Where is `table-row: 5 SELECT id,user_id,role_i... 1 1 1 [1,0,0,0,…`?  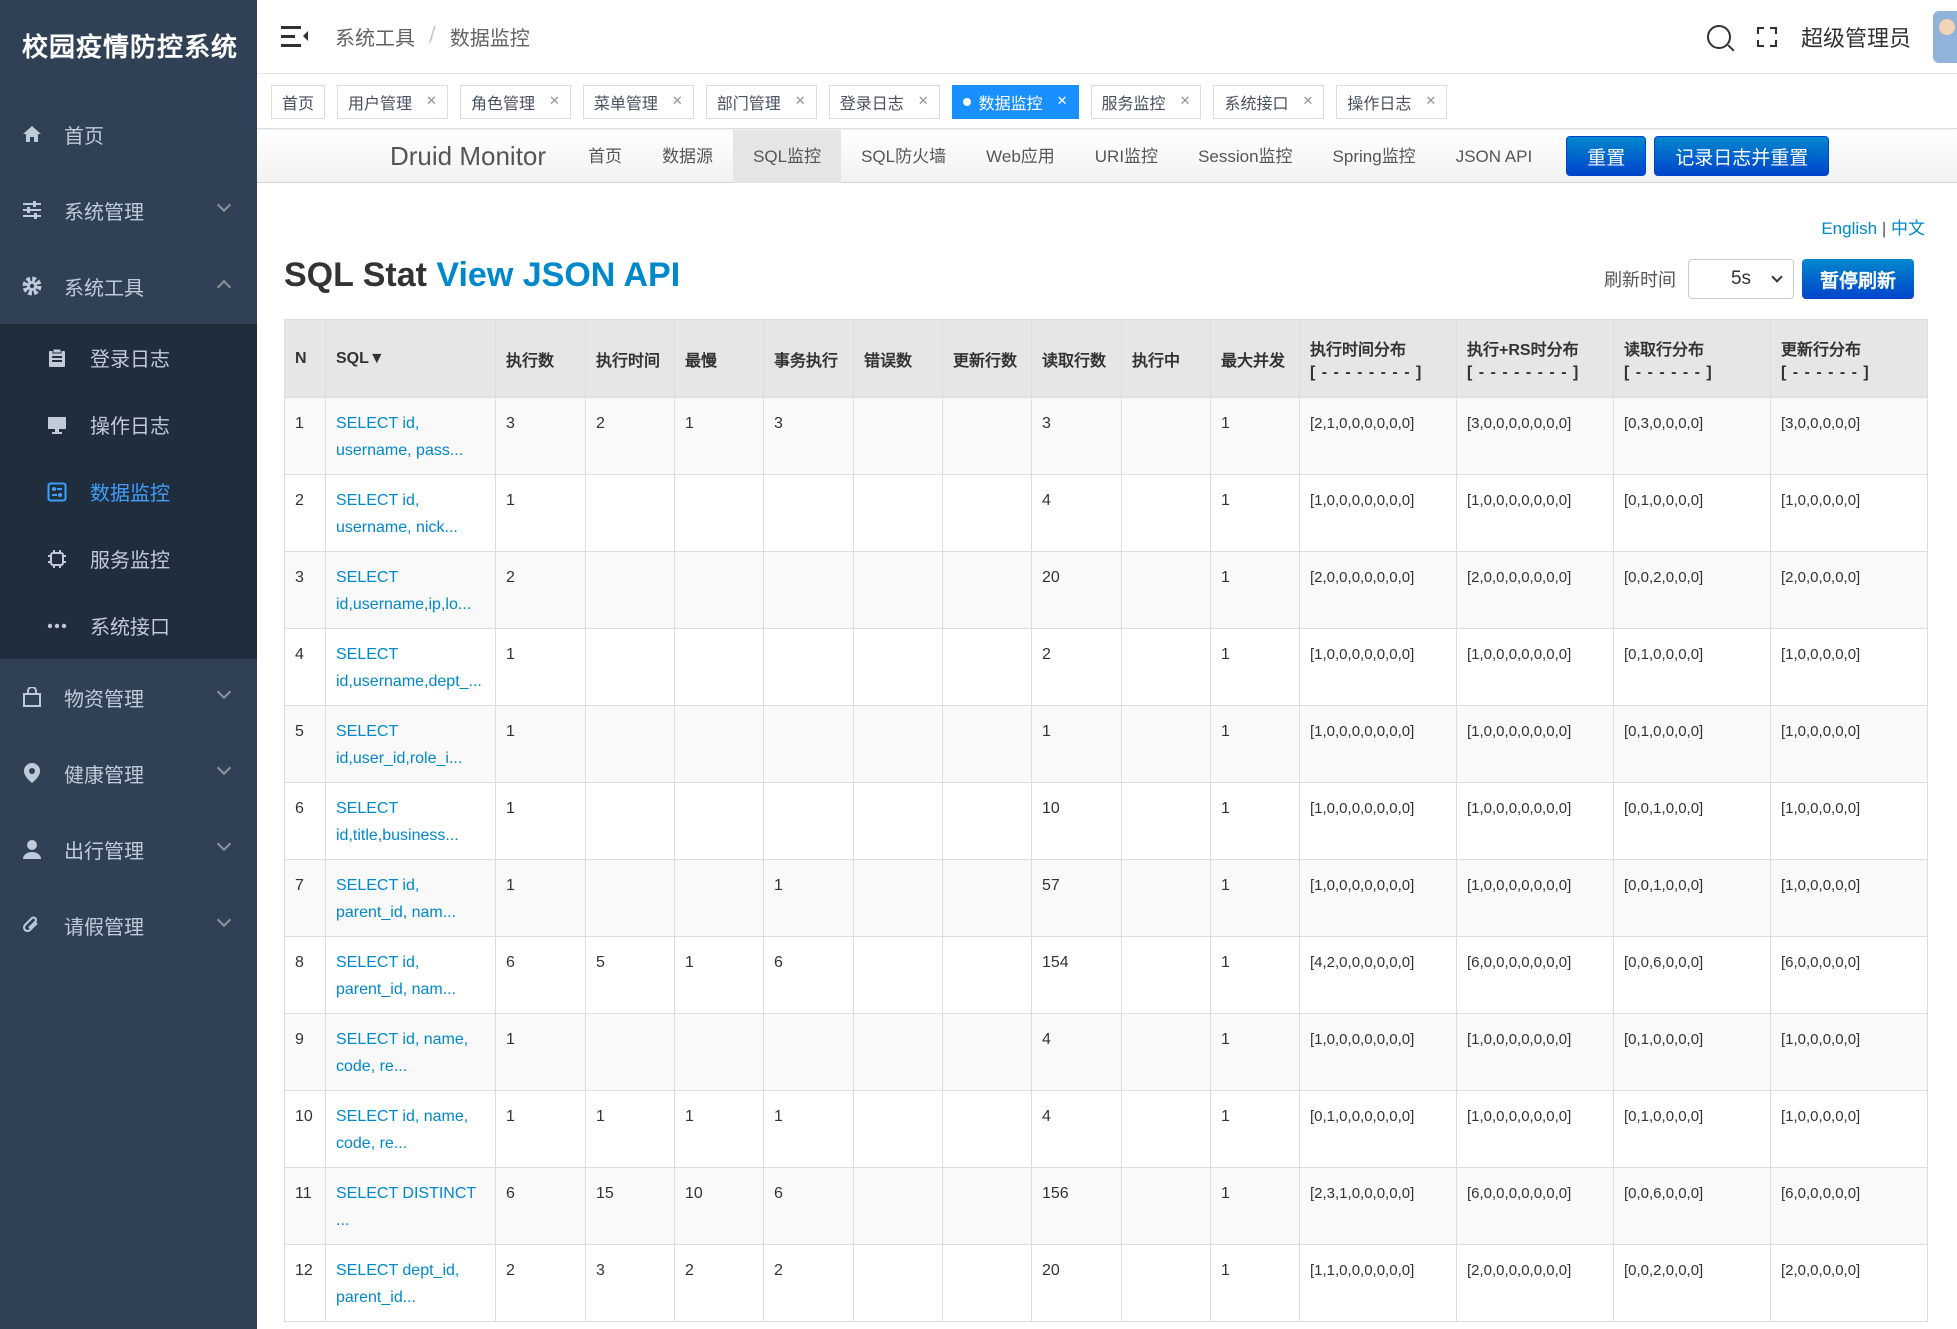
table-row: 5 SELECT id,user_id,role_i... 1 1 1 [1,0,0,0,… is located at coordinates (1106, 744).